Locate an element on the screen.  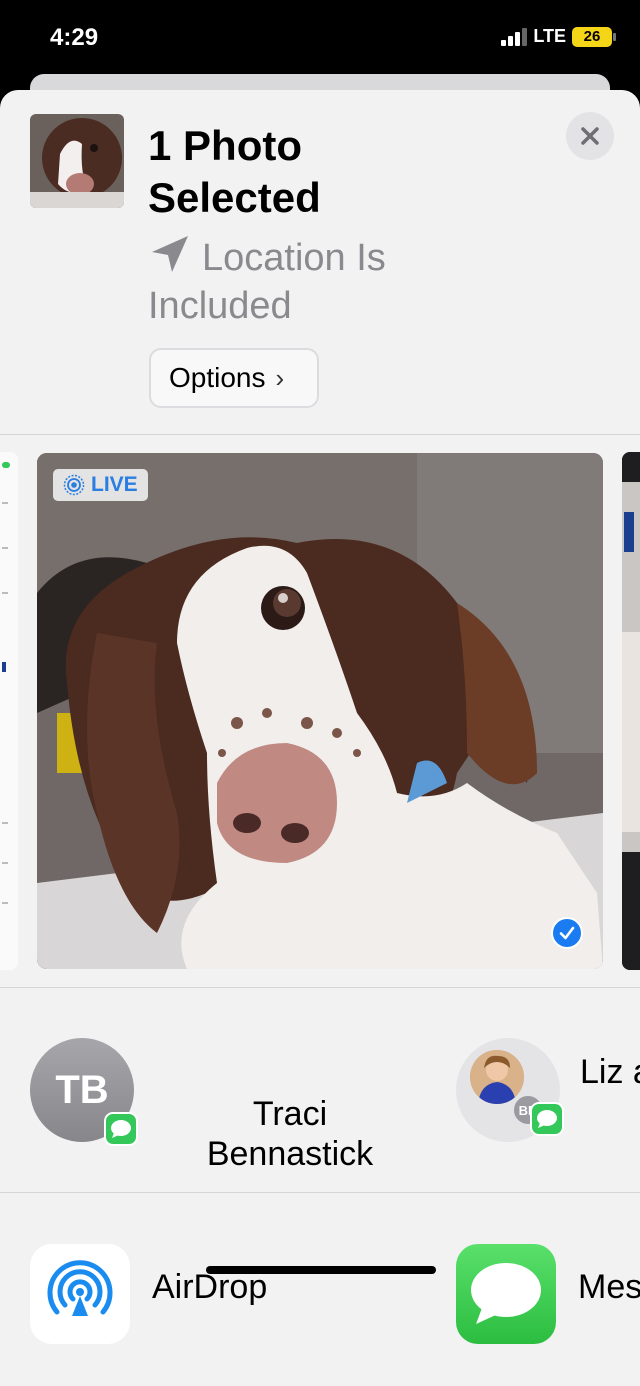
status-indicators: LTE 26 is located at coordinates (558, 36).